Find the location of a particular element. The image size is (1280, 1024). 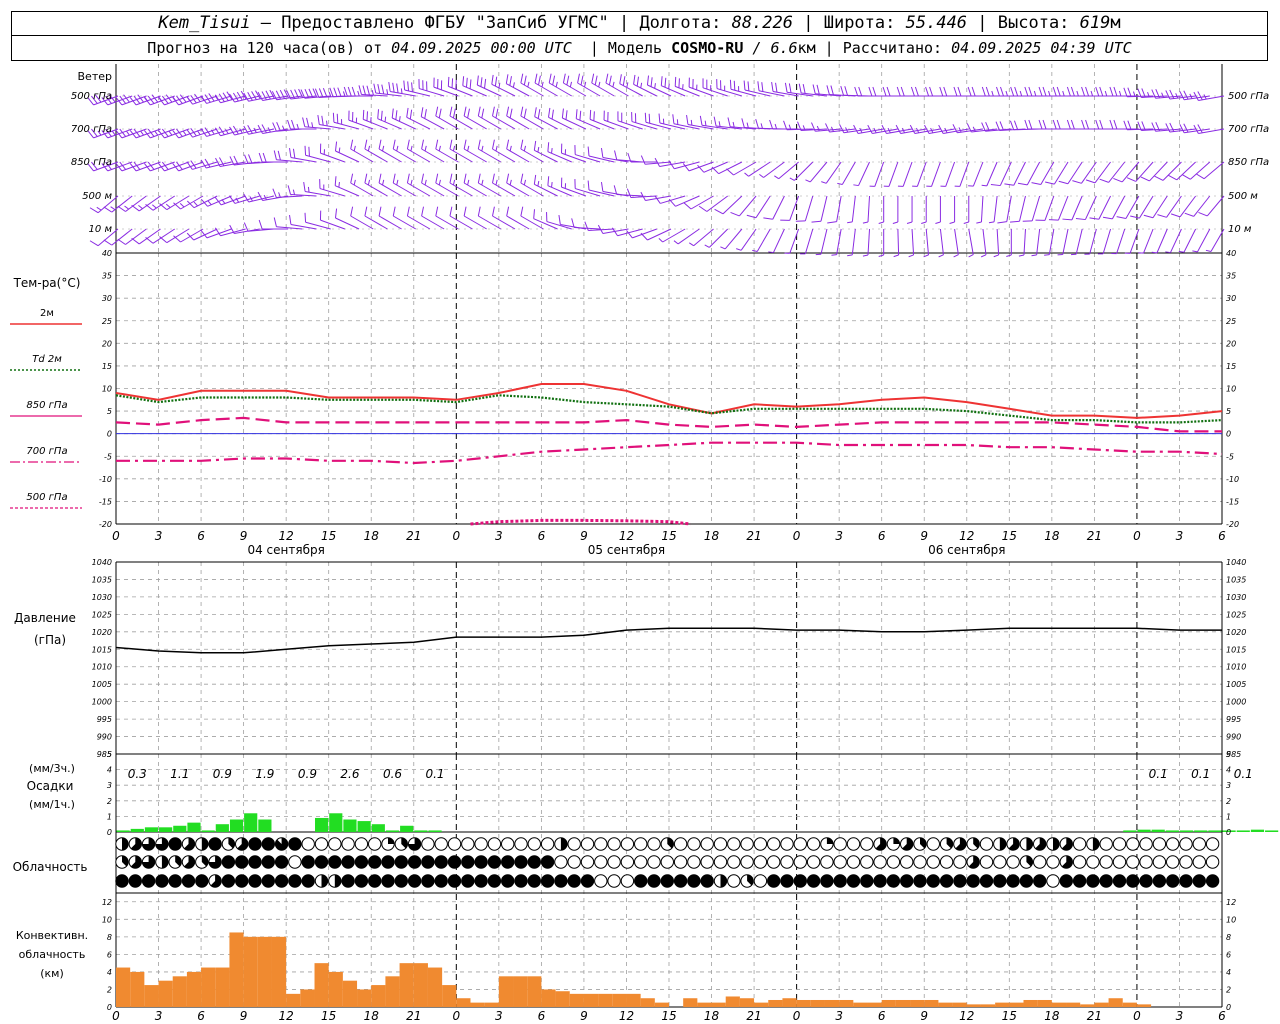

hour-tick-label: 3 is located at coordinates (839, 536).